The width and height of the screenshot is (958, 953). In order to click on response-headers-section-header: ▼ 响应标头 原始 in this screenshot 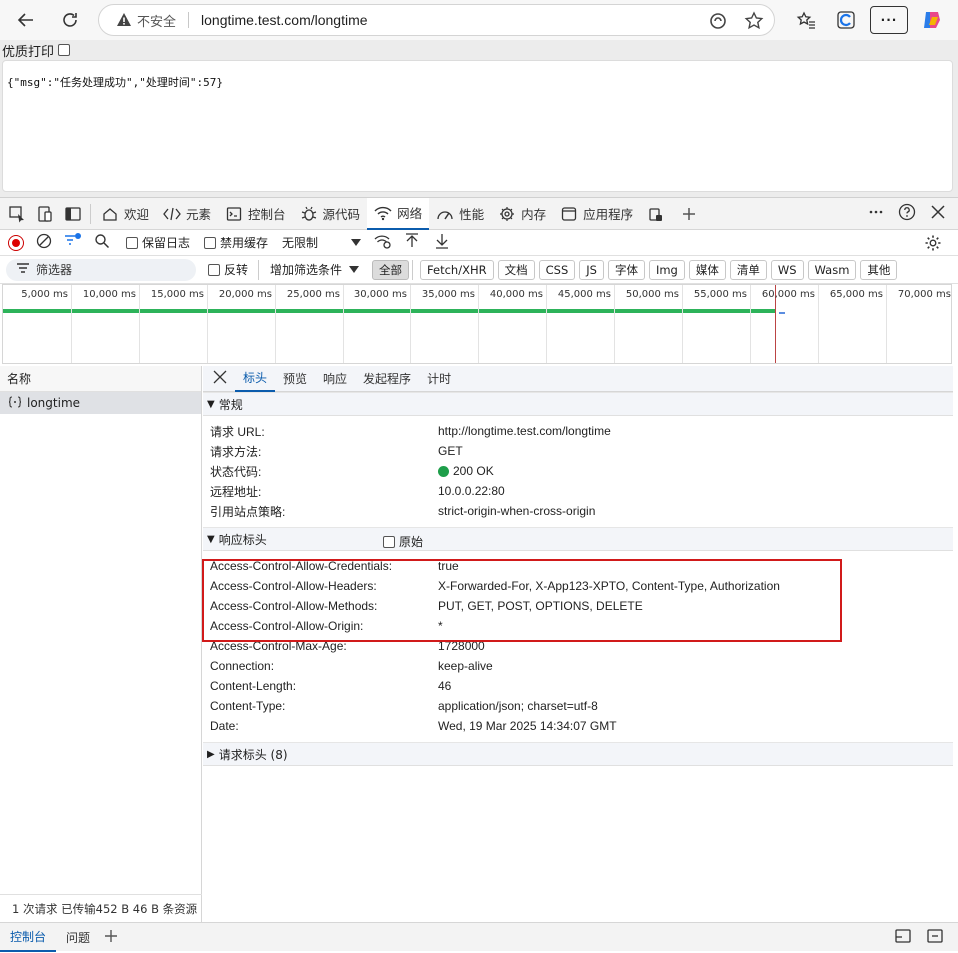, I will do `click(578, 539)`.